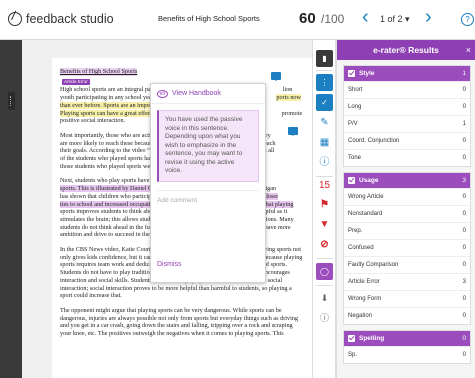 The height and width of the screenshot is (378, 475). I want to click on sidebar-toggle-handle, so click(11, 101).